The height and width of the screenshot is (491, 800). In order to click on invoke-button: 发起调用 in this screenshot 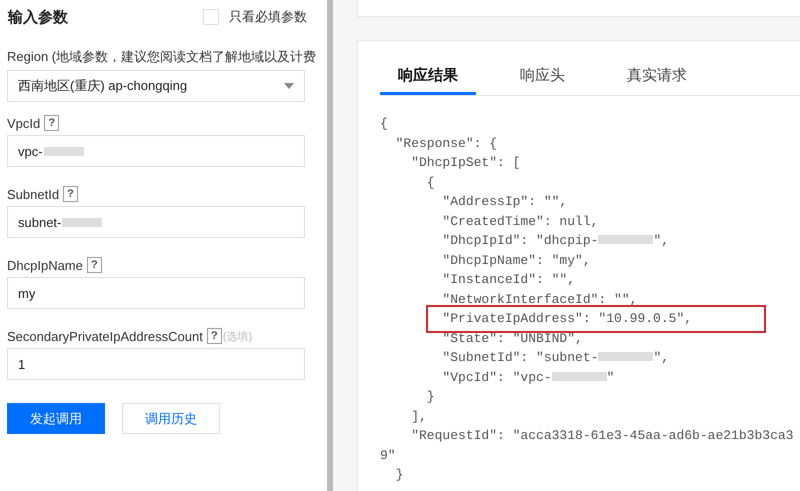, I will do `click(56, 418)`.